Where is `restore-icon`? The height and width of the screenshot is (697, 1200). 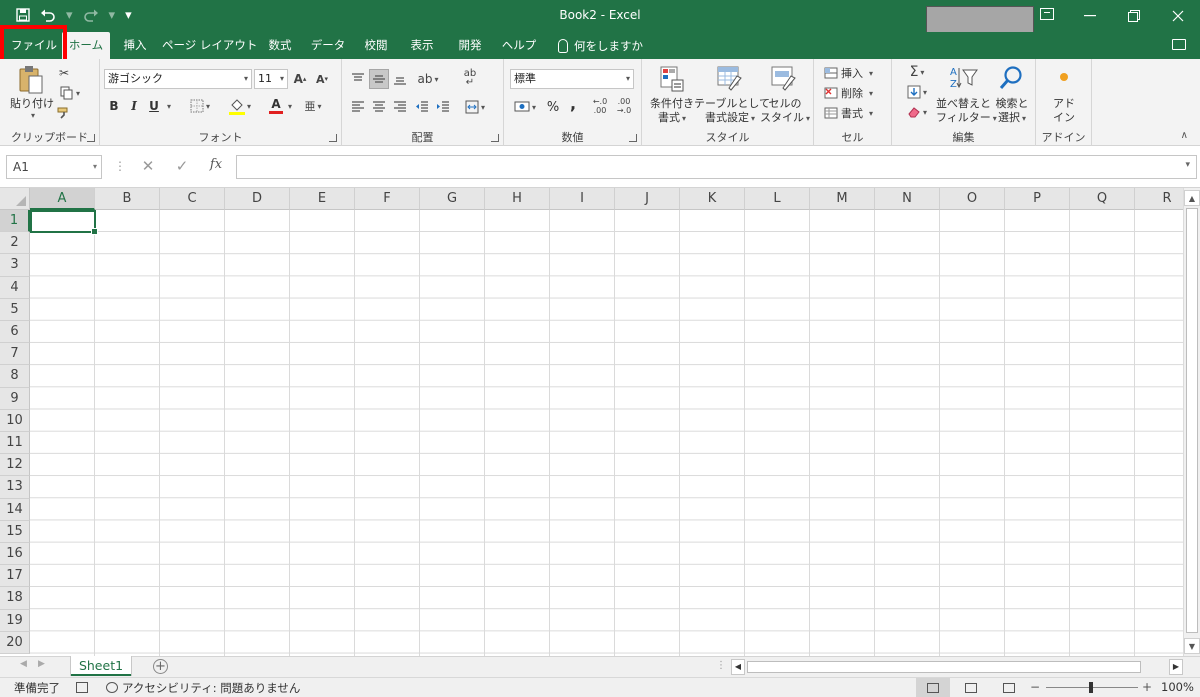 restore-icon is located at coordinates (1134, 16).